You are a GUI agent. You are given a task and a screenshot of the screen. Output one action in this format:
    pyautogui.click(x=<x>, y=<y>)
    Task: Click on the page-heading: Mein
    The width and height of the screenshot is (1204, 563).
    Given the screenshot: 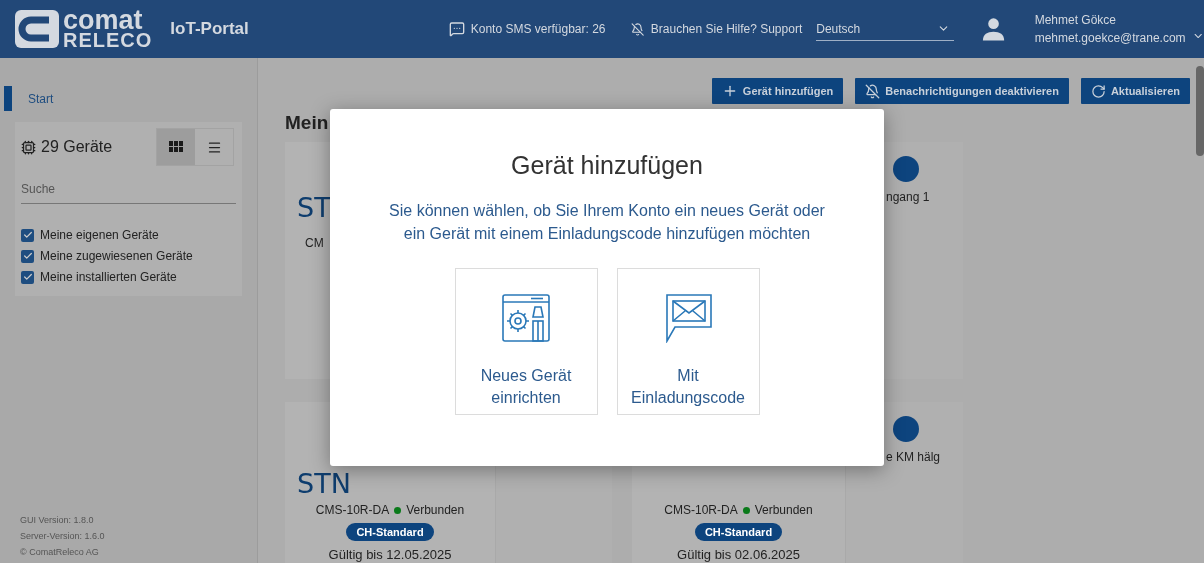 What is the action you would take?
    pyautogui.click(x=307, y=123)
    